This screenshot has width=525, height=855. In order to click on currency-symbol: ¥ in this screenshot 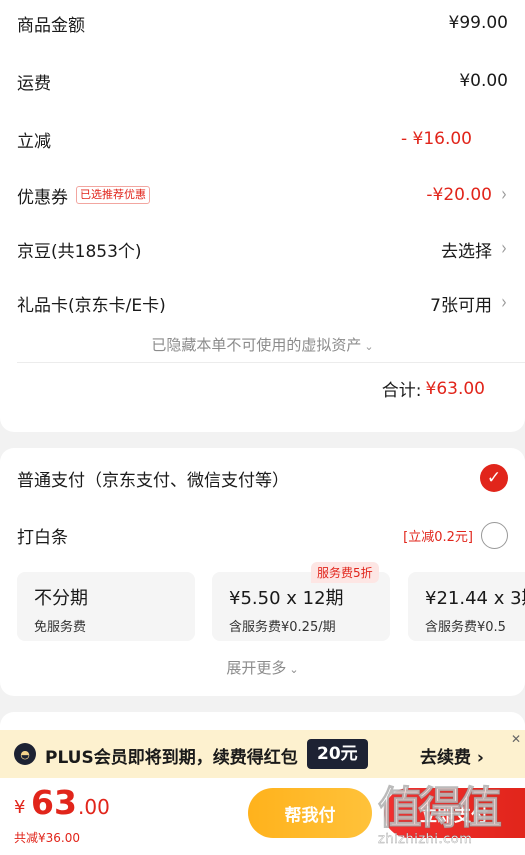, I will do `click(20, 807)`.